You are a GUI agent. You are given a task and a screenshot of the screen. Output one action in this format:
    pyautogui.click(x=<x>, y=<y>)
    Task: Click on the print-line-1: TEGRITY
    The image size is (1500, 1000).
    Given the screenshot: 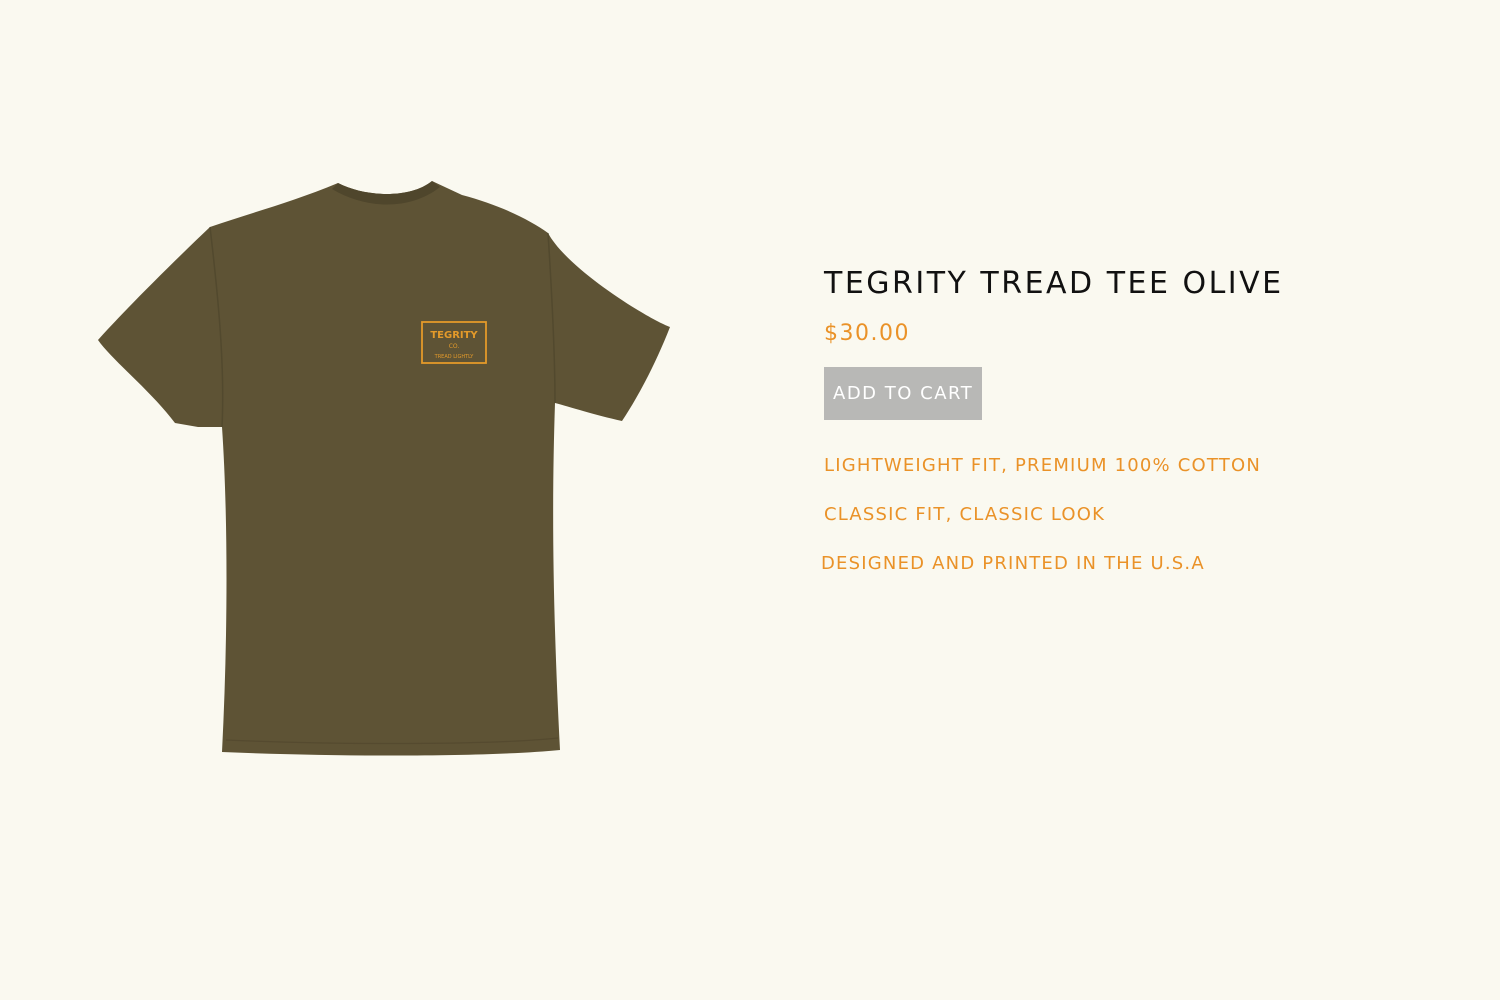 What is the action you would take?
    pyautogui.click(x=454, y=335)
    